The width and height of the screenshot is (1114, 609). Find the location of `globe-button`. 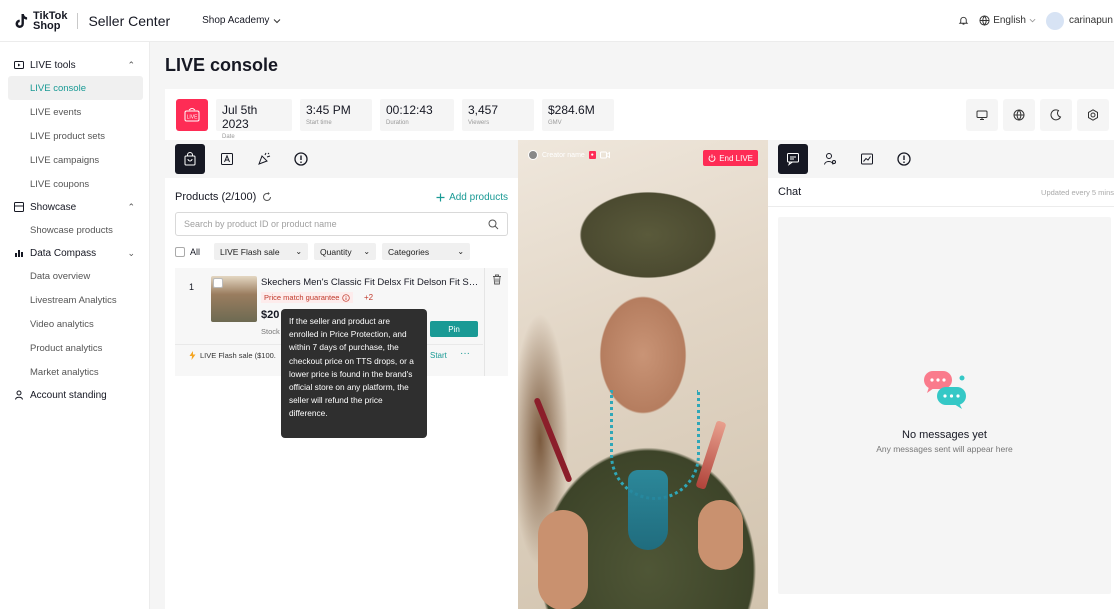

globe-button is located at coordinates (1019, 115).